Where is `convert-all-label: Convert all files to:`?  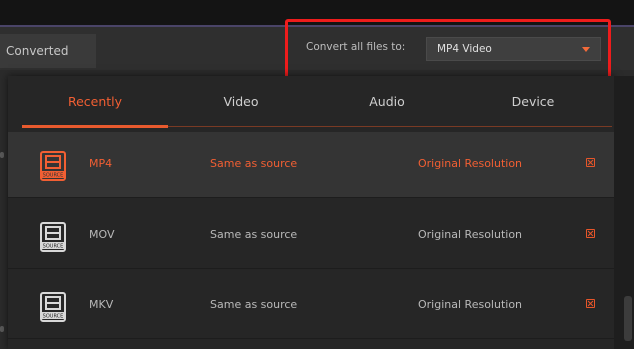 convert-all-label: Convert all files to: is located at coordinates (356, 47).